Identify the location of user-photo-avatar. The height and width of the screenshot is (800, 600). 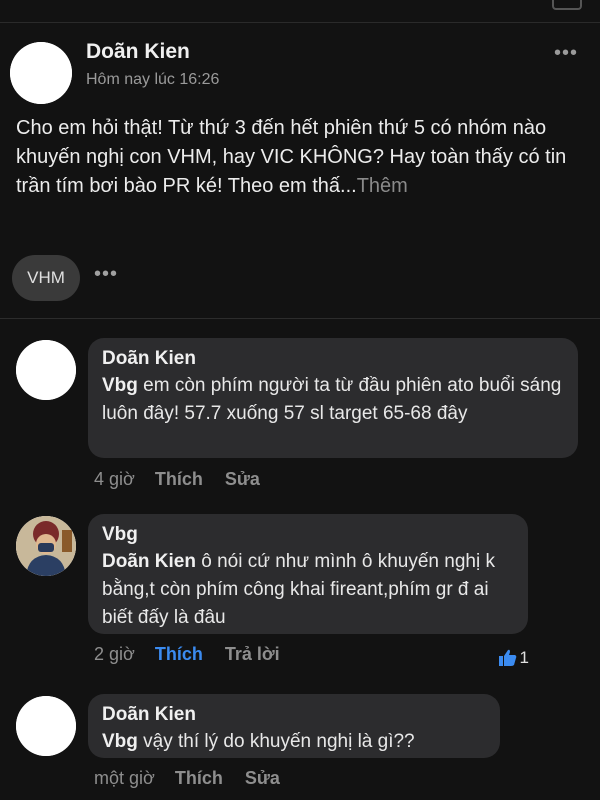
(46, 546).